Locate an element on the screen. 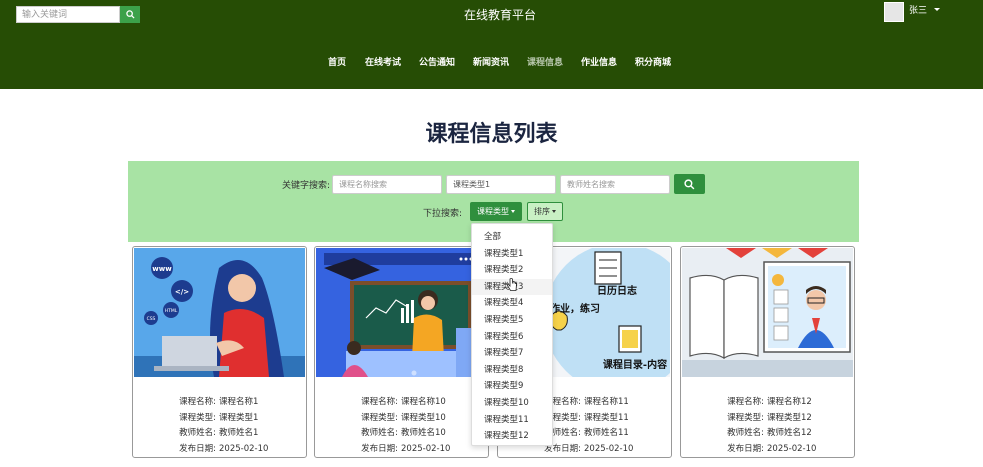 Image resolution: width=983 pixels, height=467 pixels. course-type: 课程类型1 is located at coordinates (239, 417).